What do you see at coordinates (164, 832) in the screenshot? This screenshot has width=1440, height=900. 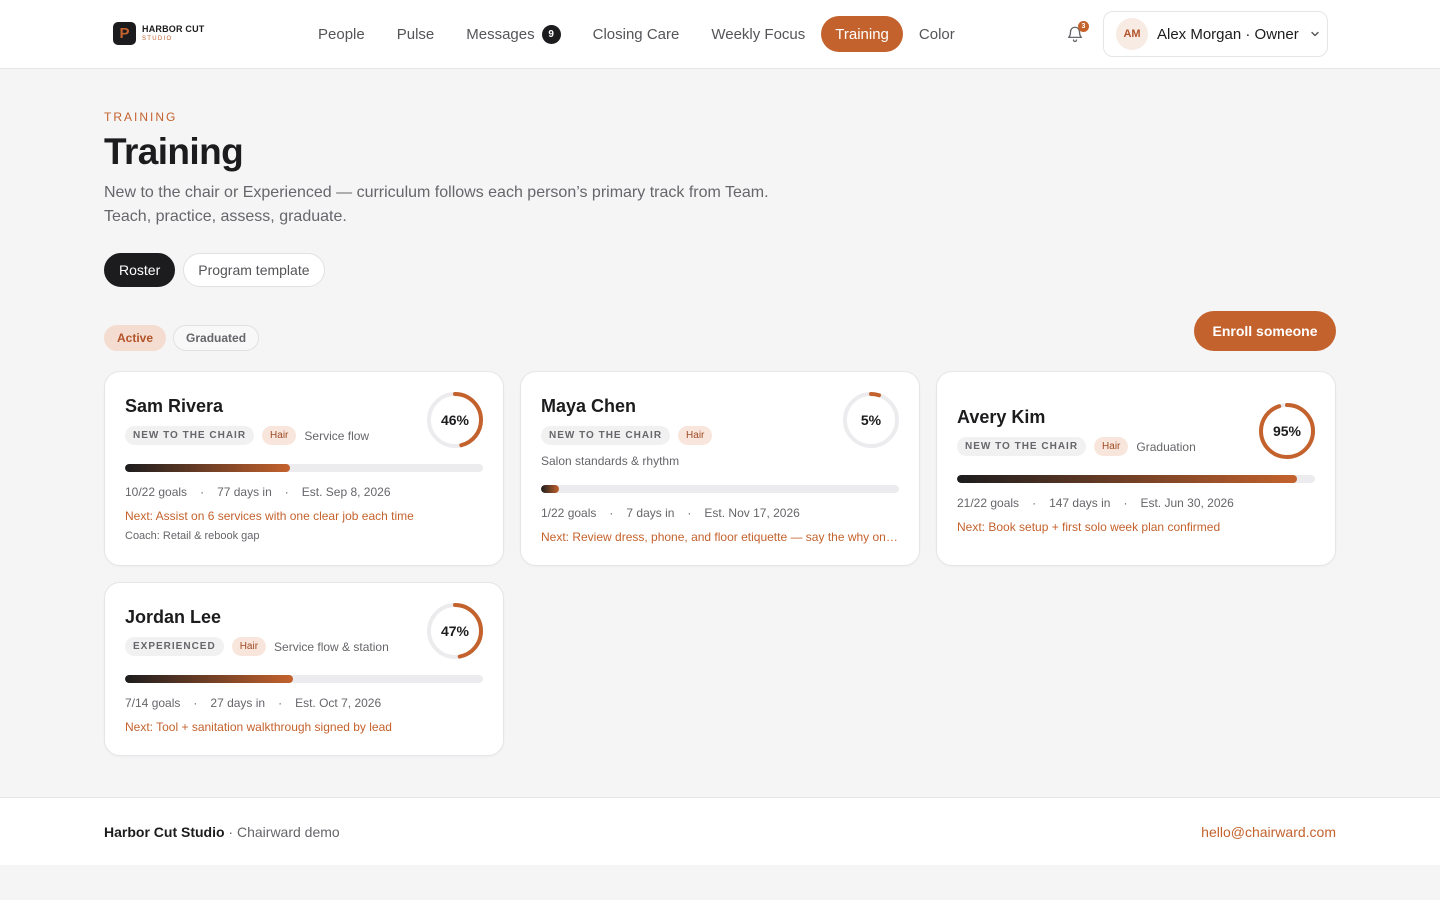 I see `footer-studio-name: Harbor Cut Studio` at bounding box center [164, 832].